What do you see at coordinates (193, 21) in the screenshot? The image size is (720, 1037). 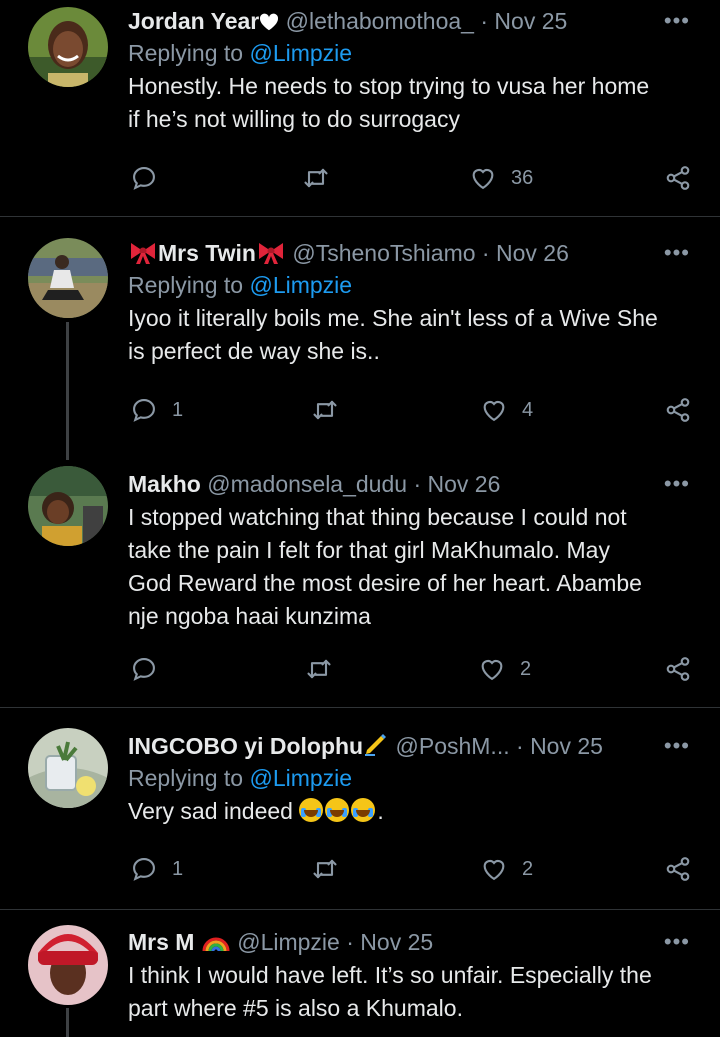 I see `display-name: Jordan Year` at bounding box center [193, 21].